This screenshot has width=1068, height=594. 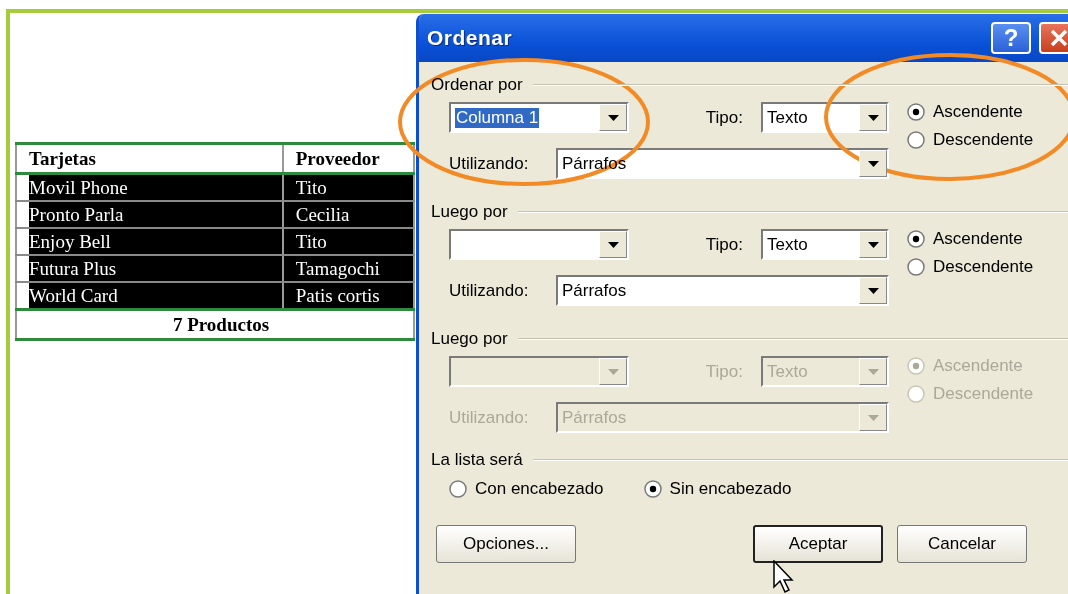 I want to click on table-cell: Futura Plus, so click(x=149, y=268).